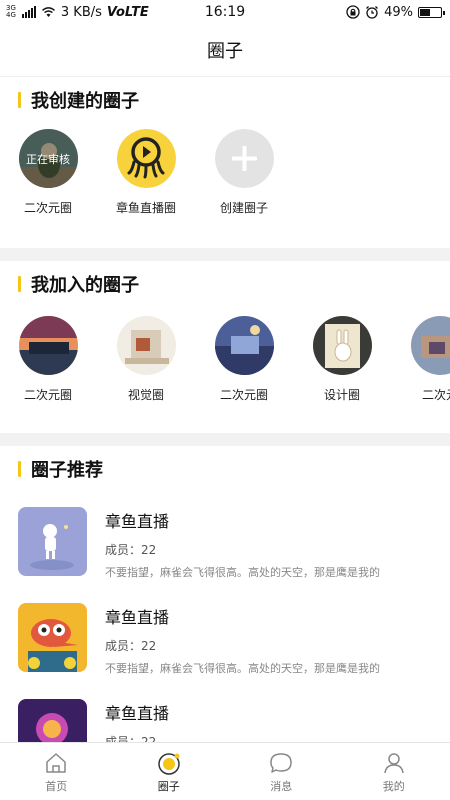 The height and width of the screenshot is (800, 450). I want to click on created-circle-item: 章鱼直播圈, so click(165, 188).